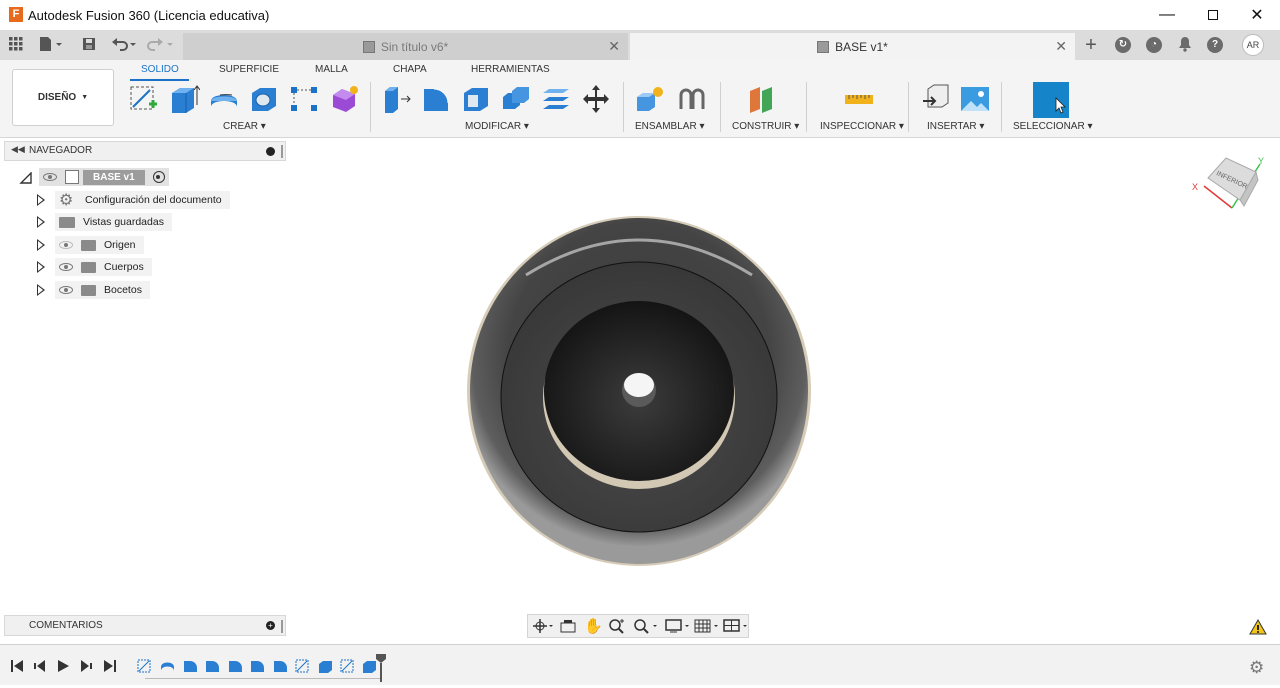 The height and width of the screenshot is (688, 1280). Describe the element at coordinates (975, 99) in the screenshot. I see `canvas-image-icon` at that location.